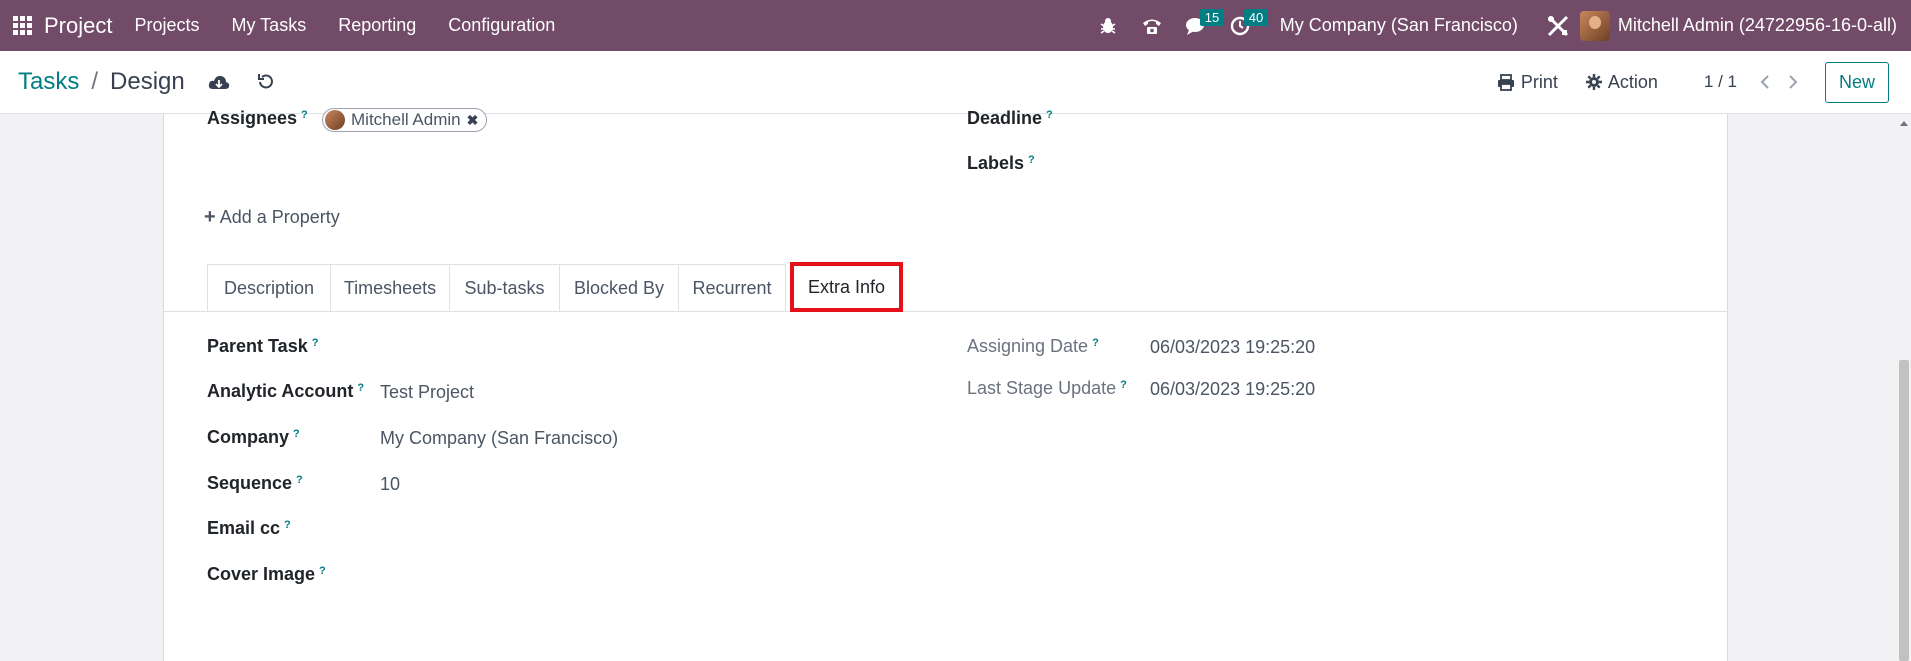  Describe the element at coordinates (22, 25) in the screenshot. I see `apps-grid-icon` at that location.